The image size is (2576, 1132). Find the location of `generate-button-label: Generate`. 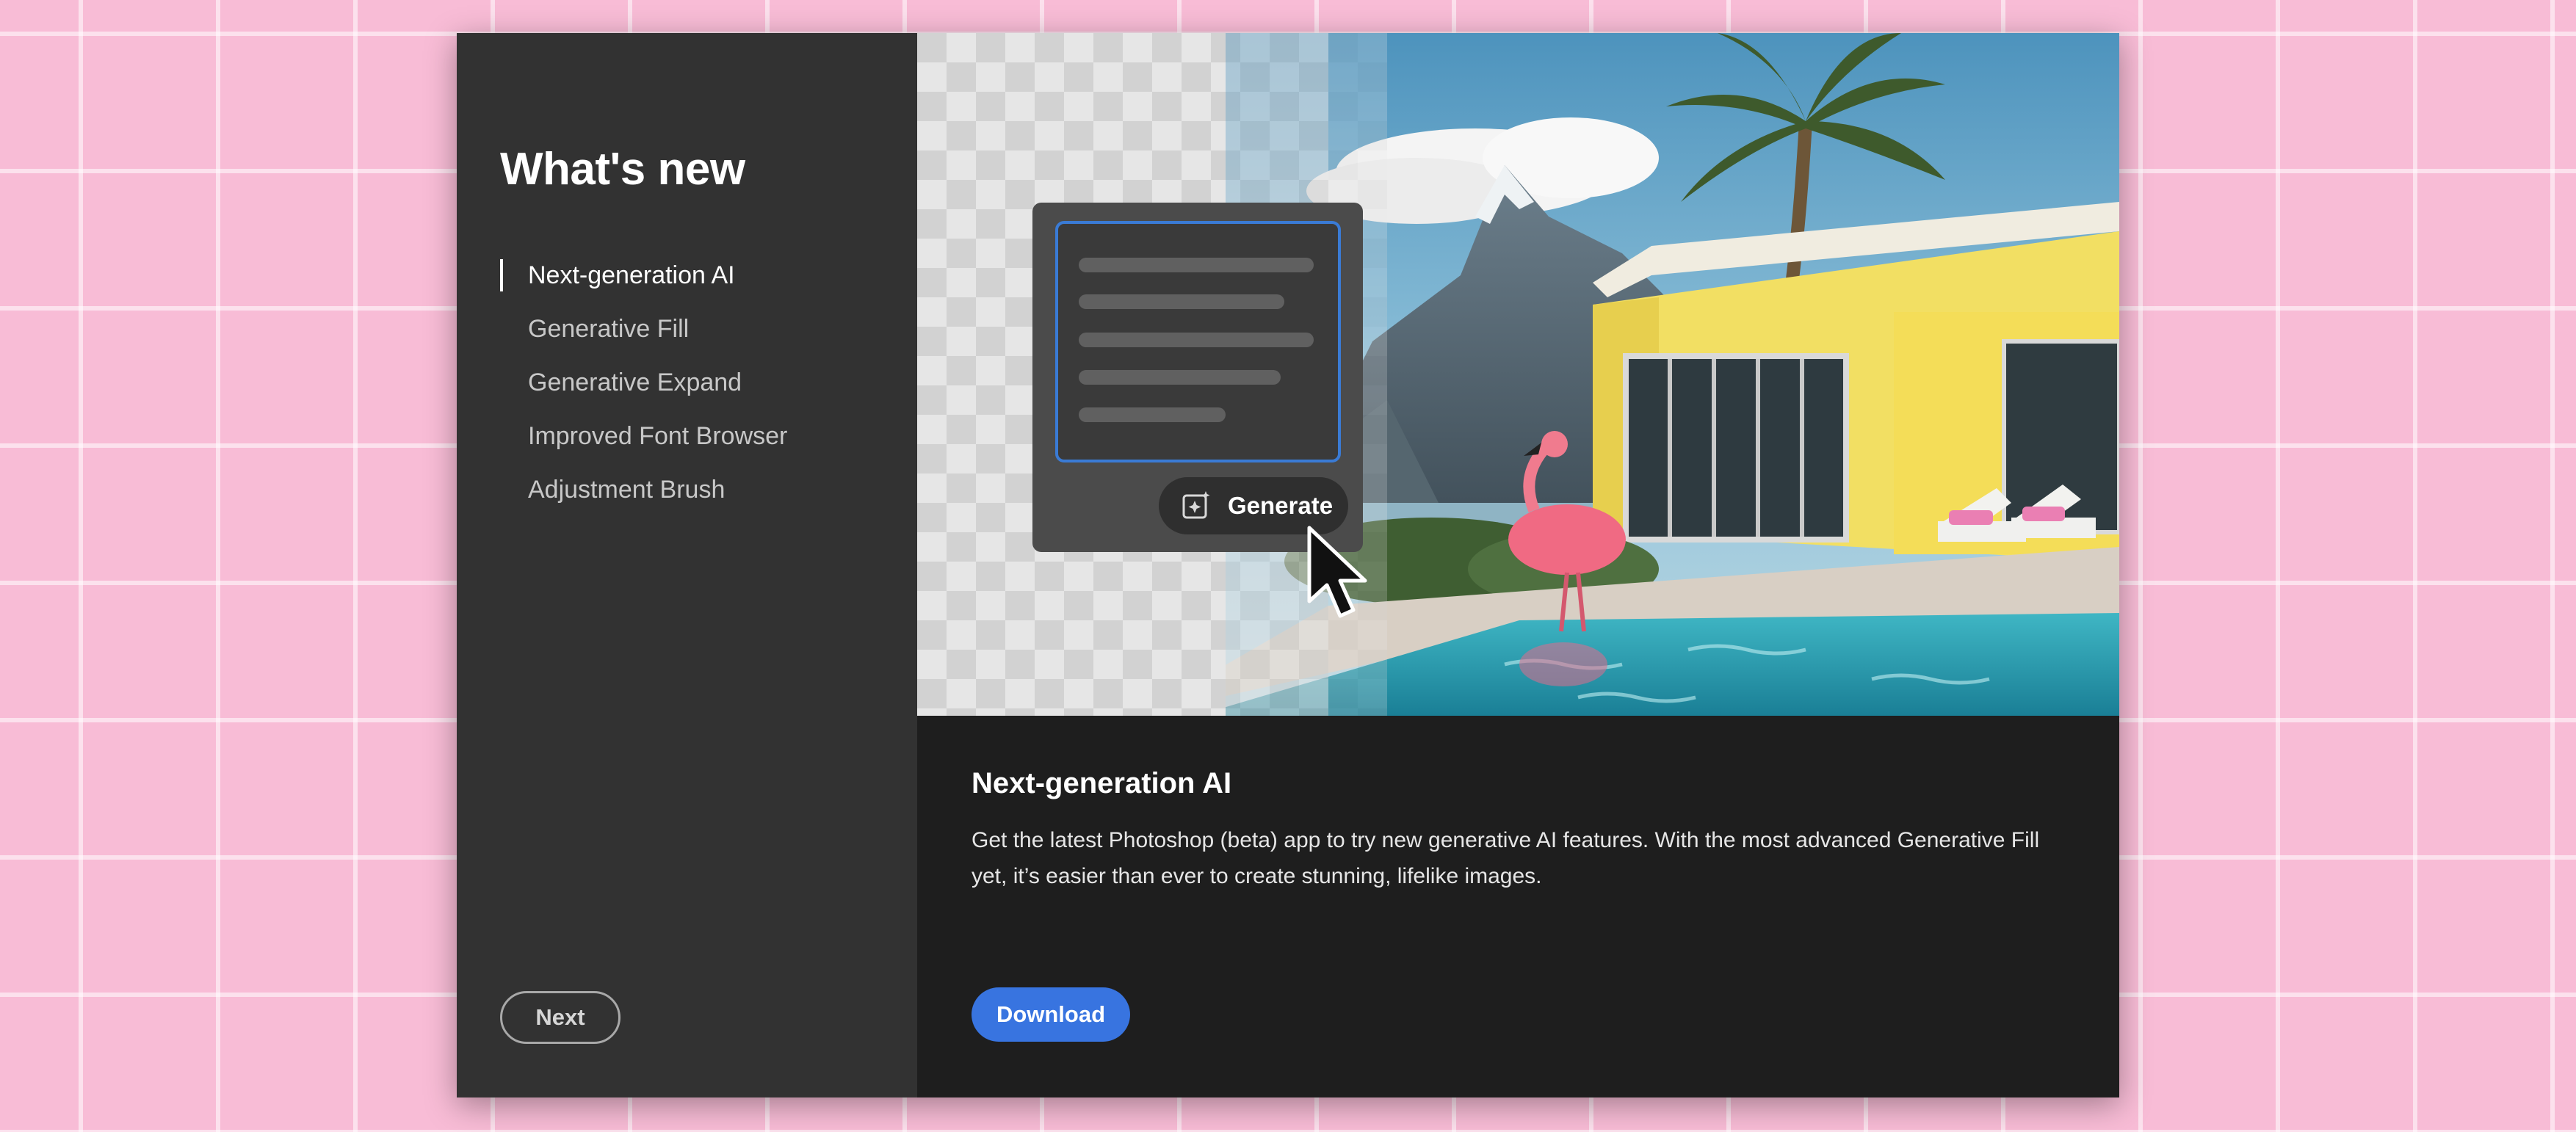

generate-button-label: Generate is located at coordinates (1281, 505).